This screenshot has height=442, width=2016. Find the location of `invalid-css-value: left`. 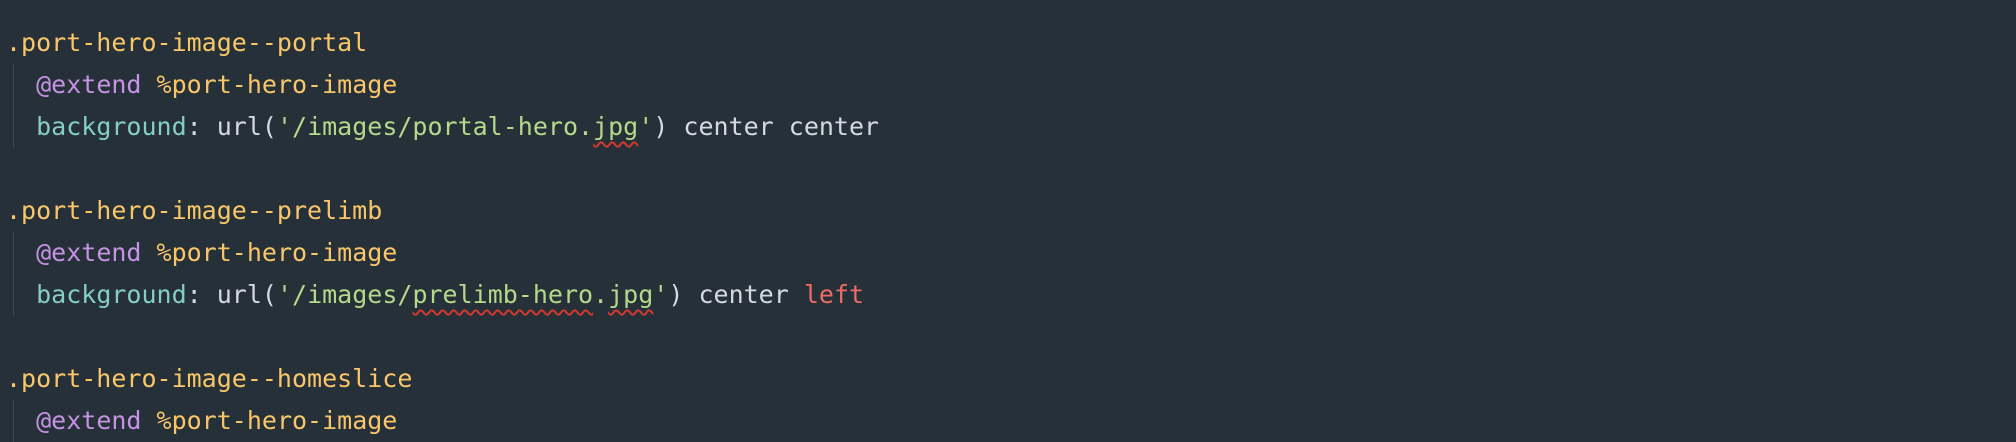

invalid-css-value: left is located at coordinates (834, 294).